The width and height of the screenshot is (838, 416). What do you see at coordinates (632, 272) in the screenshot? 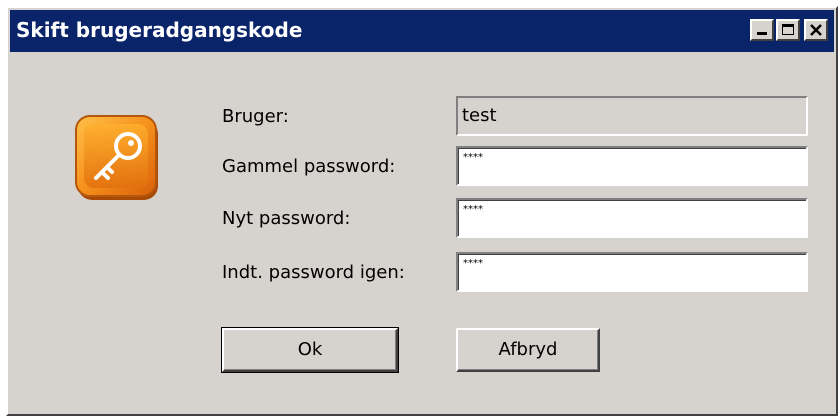
I see `repeat-password-field: ****` at bounding box center [632, 272].